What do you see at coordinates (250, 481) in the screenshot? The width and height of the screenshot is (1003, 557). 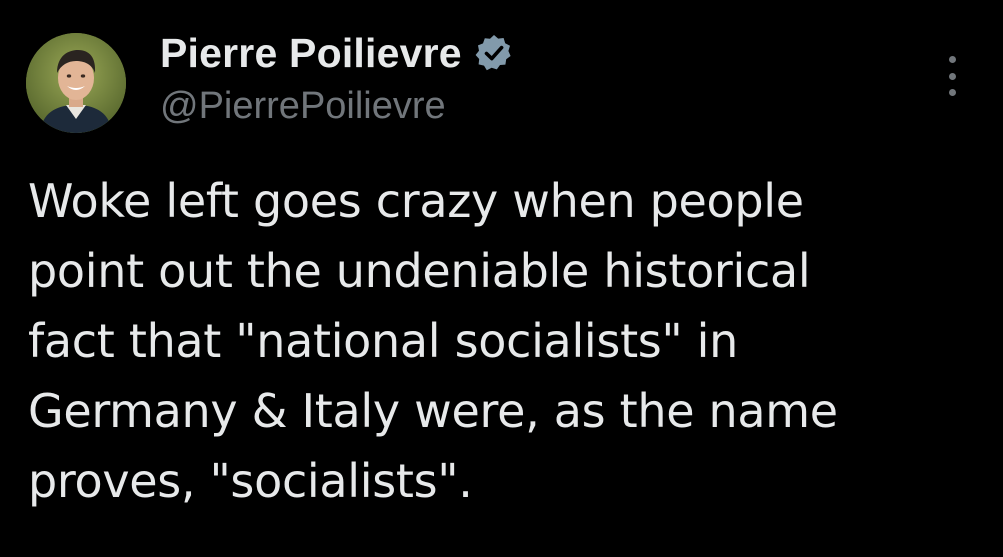 I see `tweet-text-line: proves, "socialists".` at bounding box center [250, 481].